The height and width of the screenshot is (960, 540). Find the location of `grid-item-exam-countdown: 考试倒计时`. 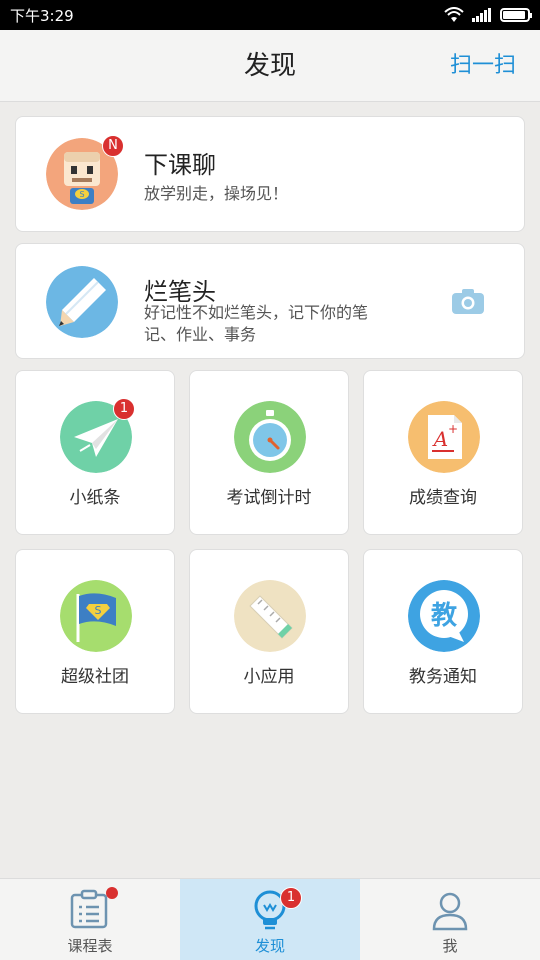

grid-item-exam-countdown: 考试倒计时 is located at coordinates (269, 452).